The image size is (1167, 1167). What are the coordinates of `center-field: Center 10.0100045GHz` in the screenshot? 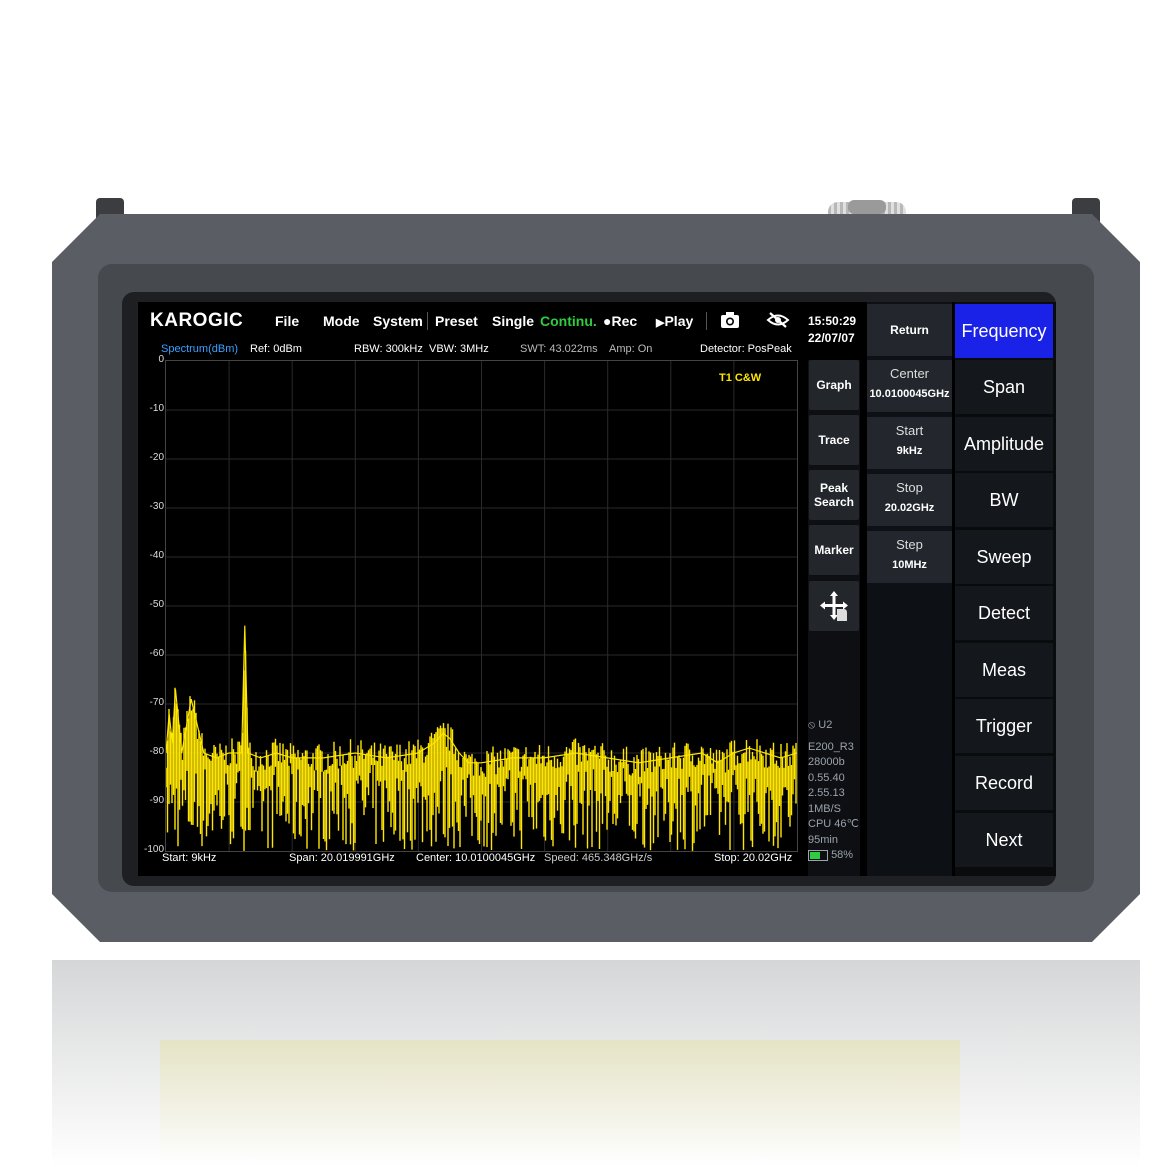 It's located at (909, 386).